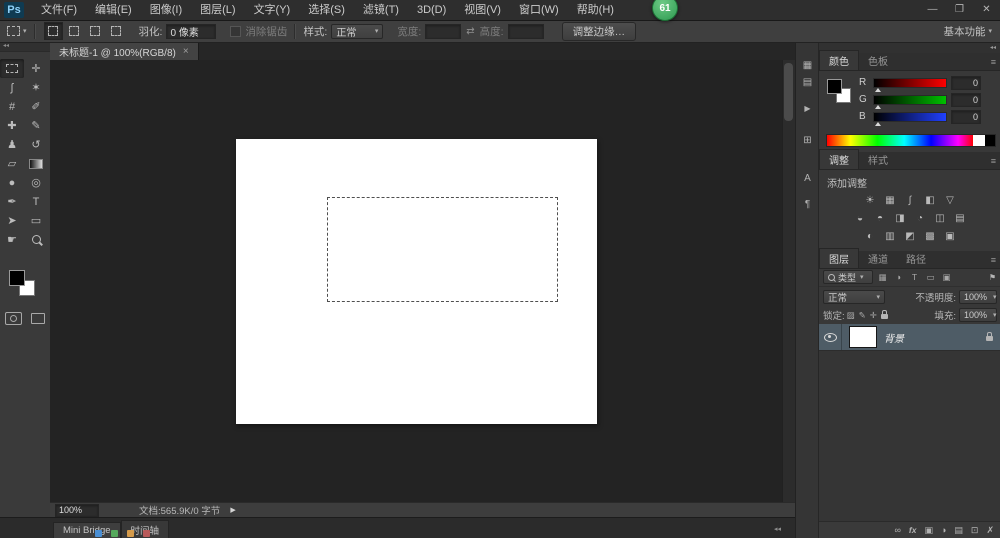 The height and width of the screenshot is (538, 1000). I want to click on paragraph-panel-icon: ¶, so click(808, 204).